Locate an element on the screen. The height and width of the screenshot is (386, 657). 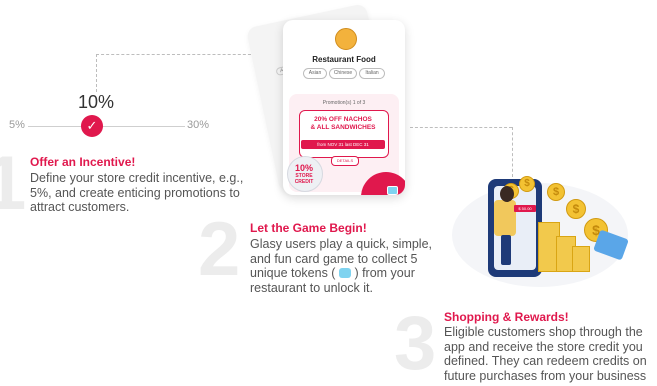
restaurant-title: Restaurant Food is located at coordinates (344, 59).